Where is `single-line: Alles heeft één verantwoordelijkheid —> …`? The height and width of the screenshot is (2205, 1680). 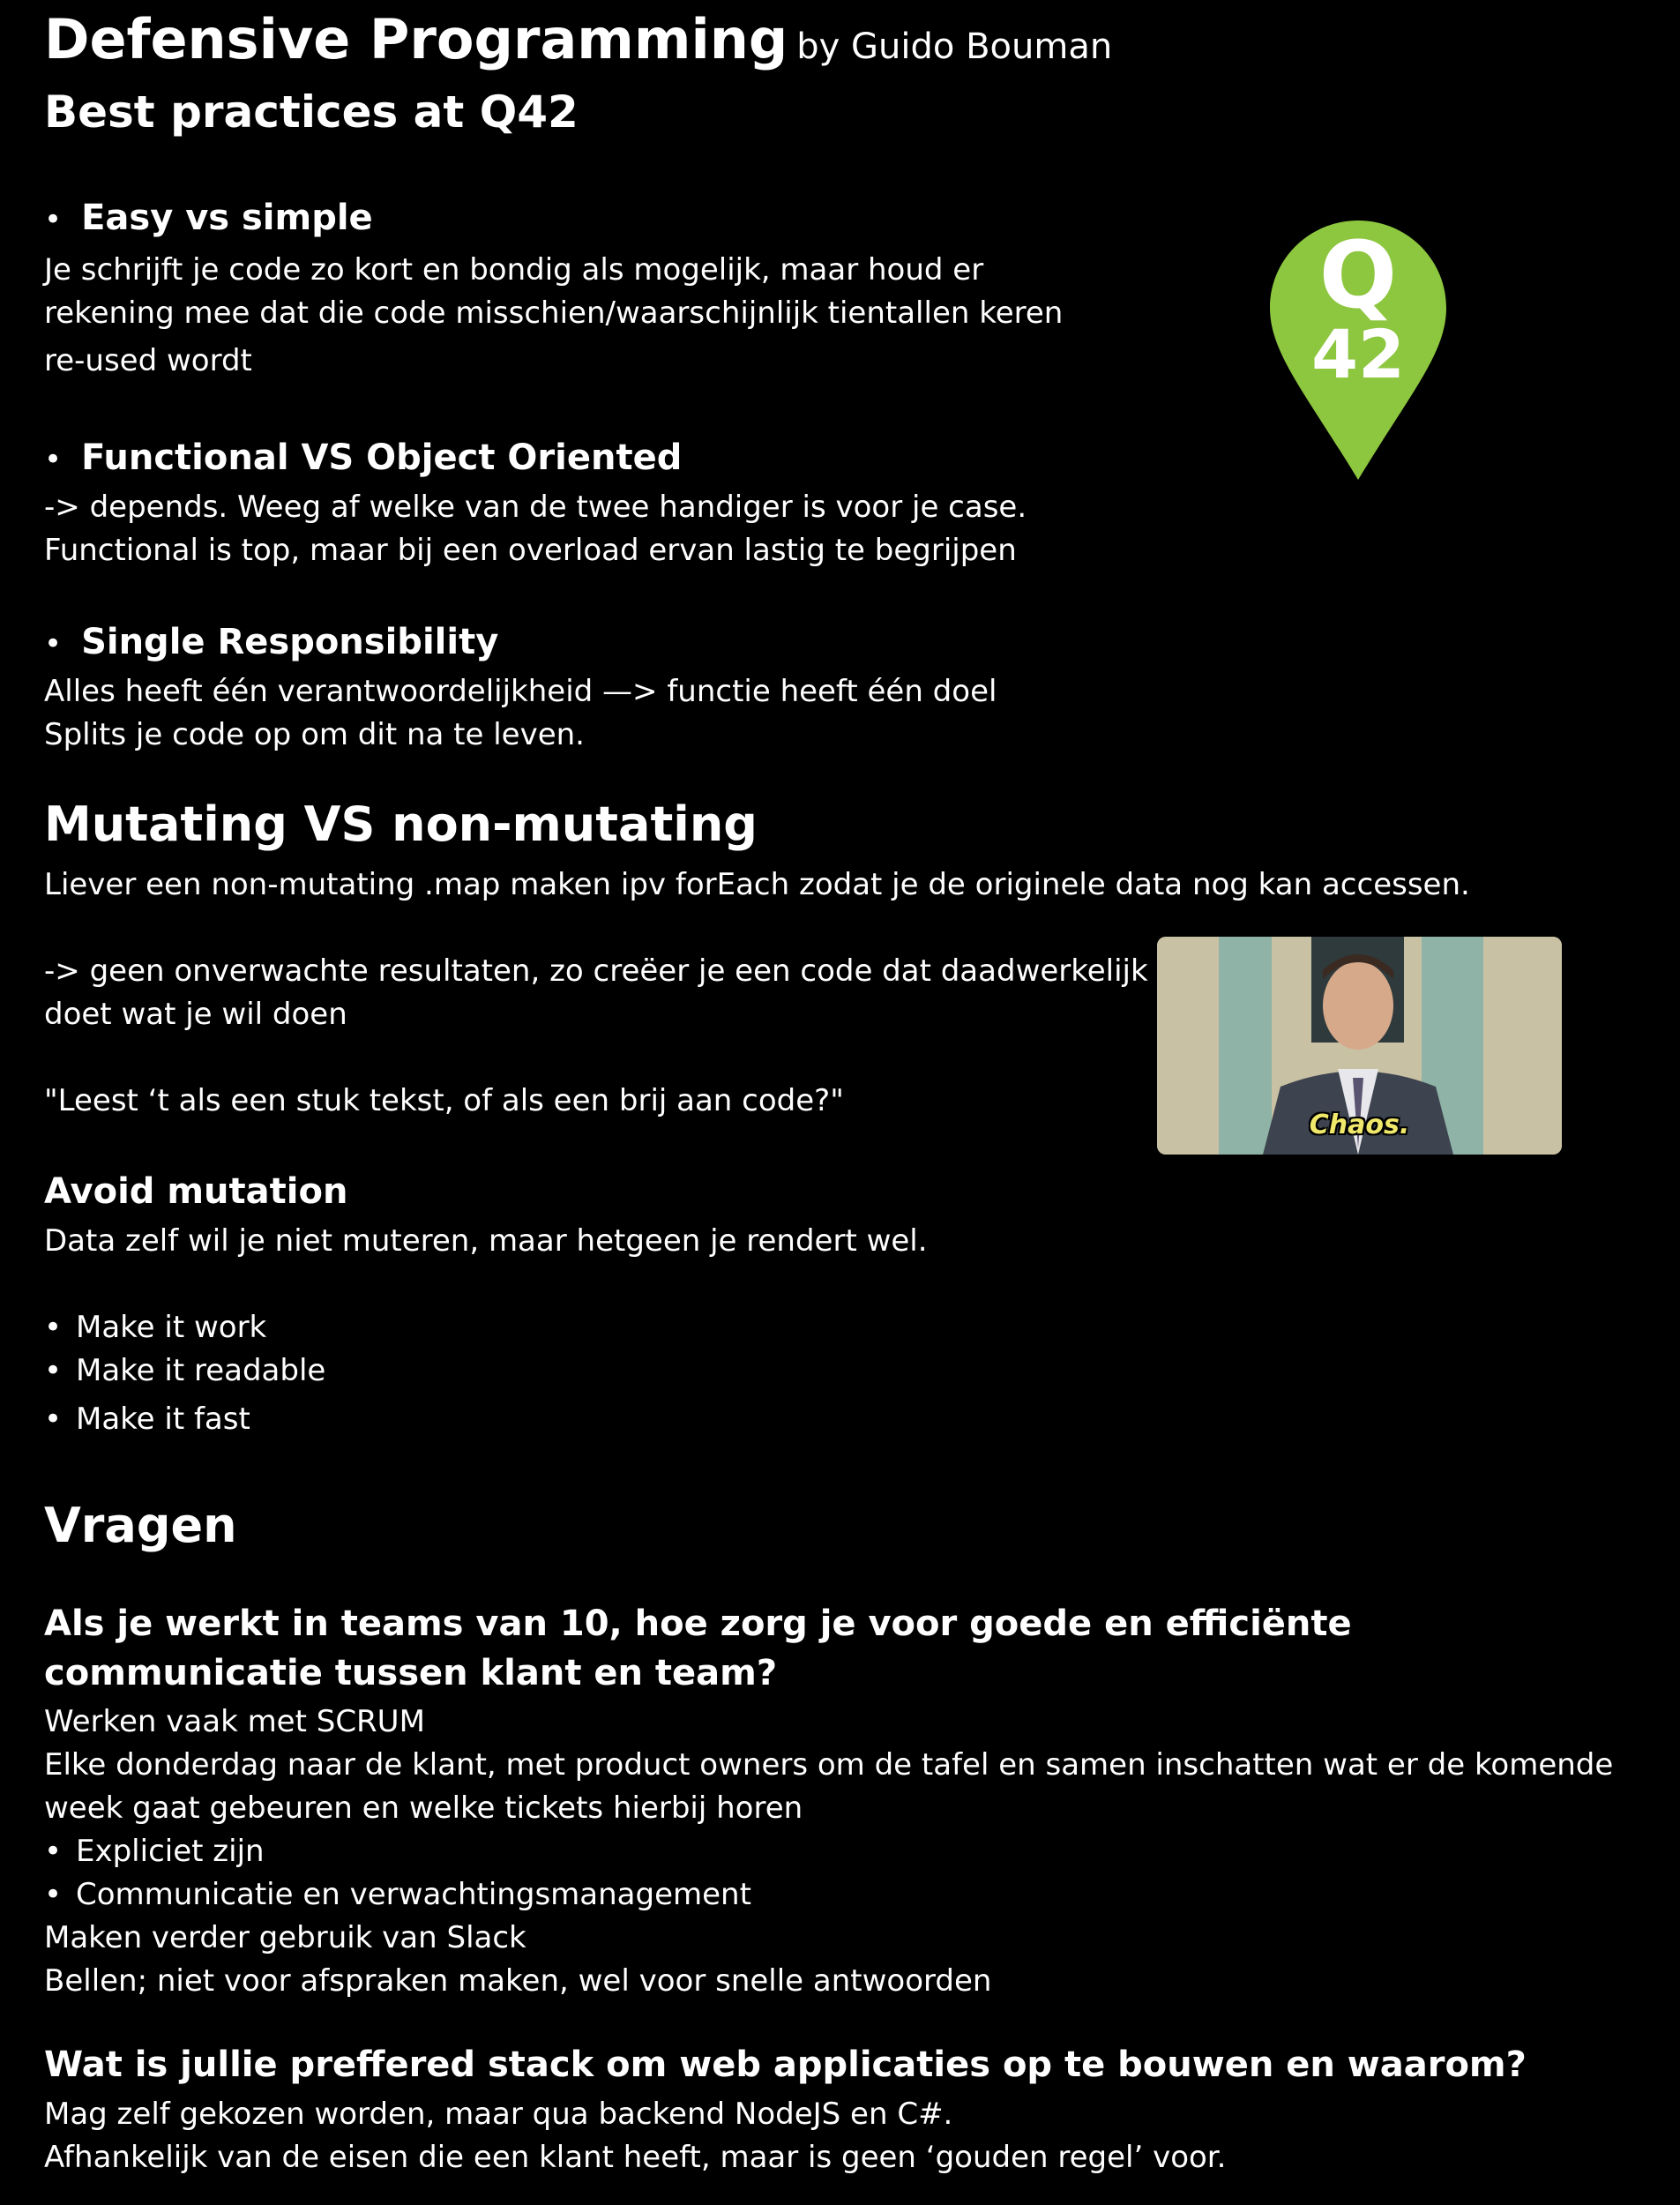
single-line: Alles heeft één verantwoordelijkheid —> … is located at coordinates (520, 691).